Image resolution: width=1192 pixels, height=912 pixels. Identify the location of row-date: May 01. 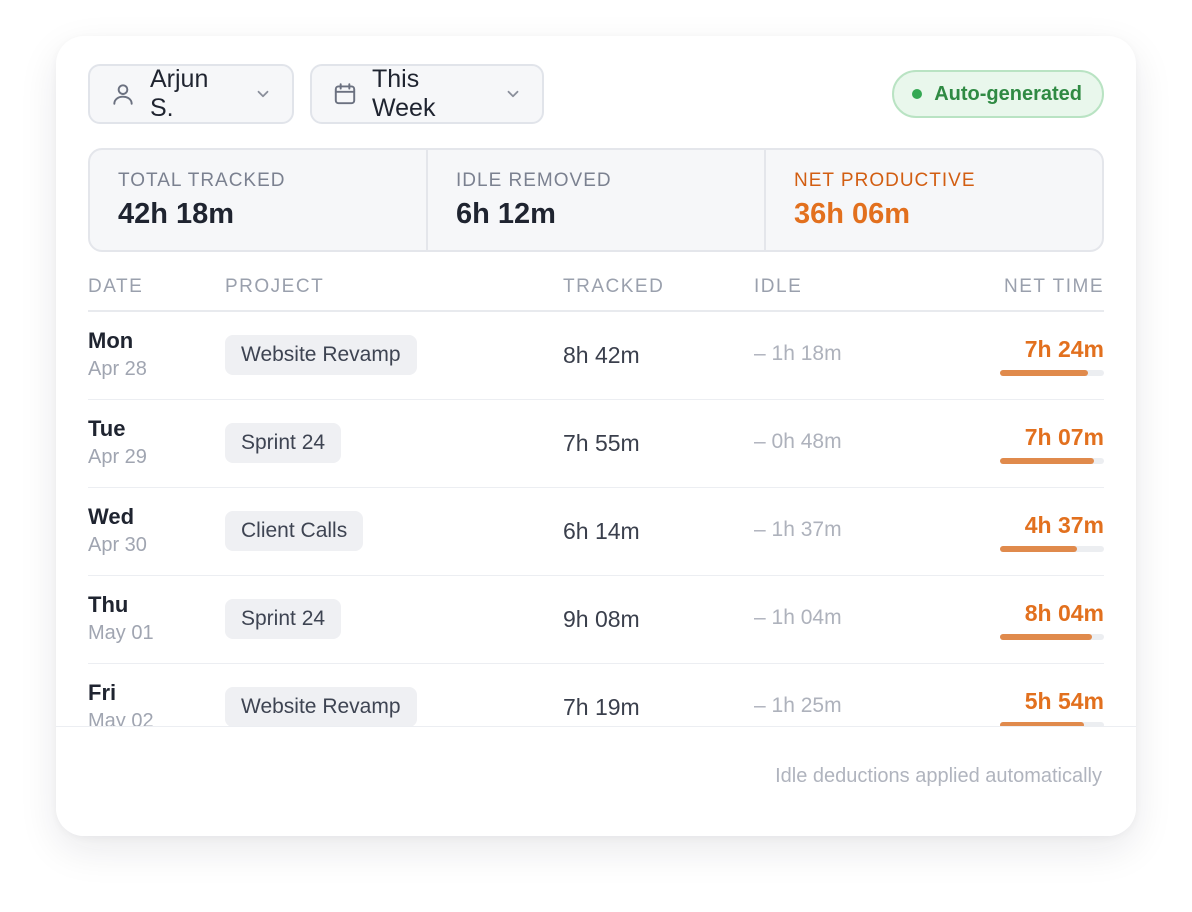
(121, 633).